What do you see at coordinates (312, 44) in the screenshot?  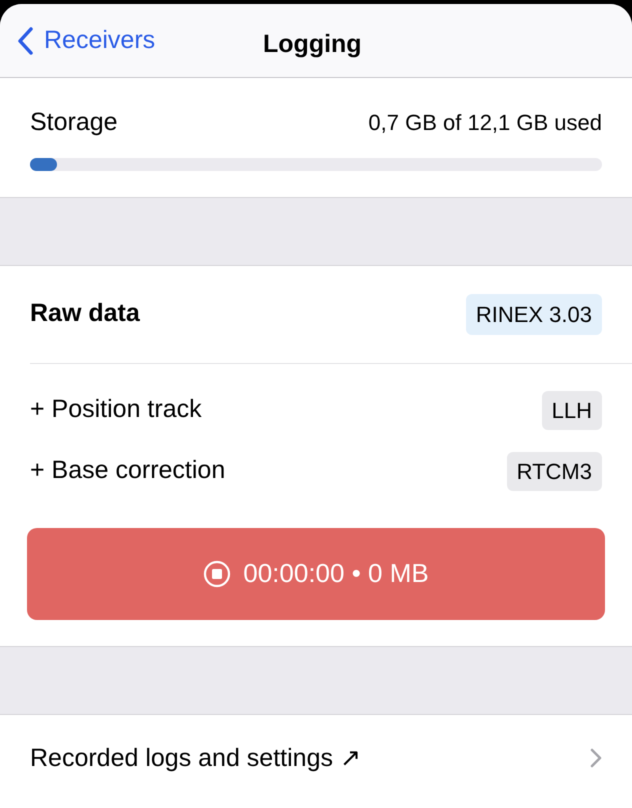 I see `screen-title: Logging` at bounding box center [312, 44].